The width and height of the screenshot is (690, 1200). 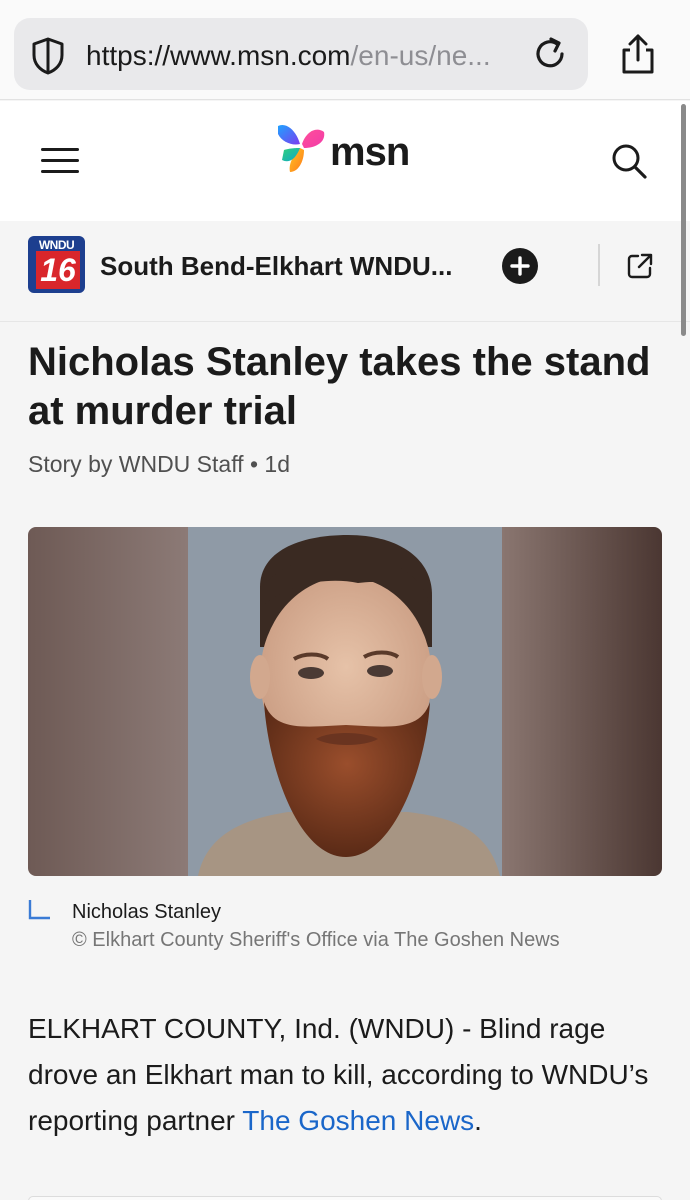 What do you see at coordinates (146, 912) in the screenshot?
I see `image-caption: Nicholas Stanley` at bounding box center [146, 912].